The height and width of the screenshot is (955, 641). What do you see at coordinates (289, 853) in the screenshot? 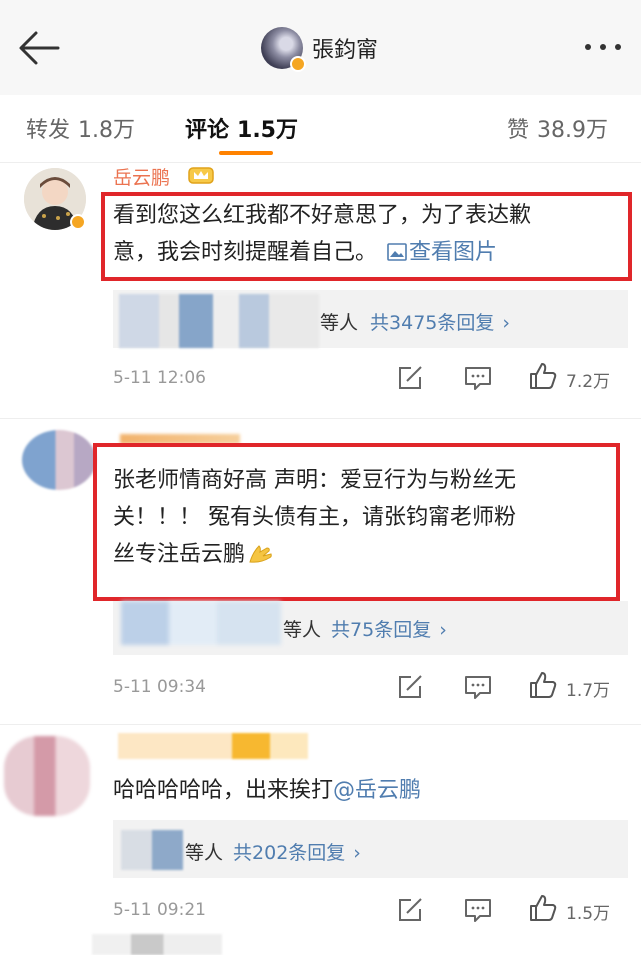
I see `reply-count-link: 共202条回复` at bounding box center [289, 853].